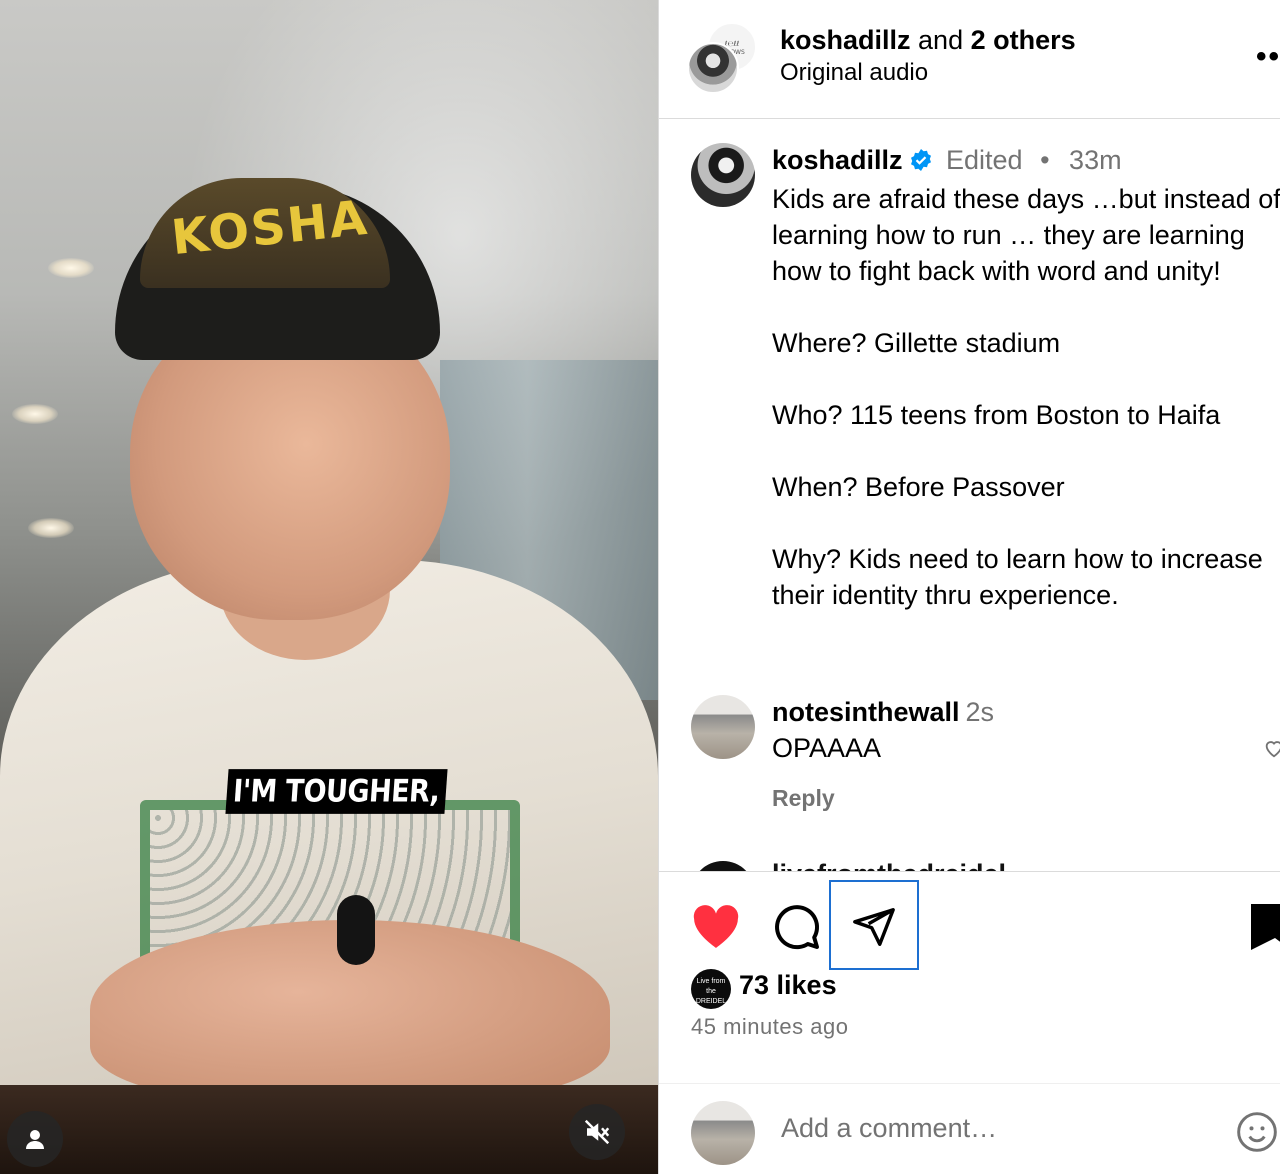 The width and height of the screenshot is (1280, 1174). What do you see at coordinates (940, 40) in the screenshot?
I see `header-and-text: and` at bounding box center [940, 40].